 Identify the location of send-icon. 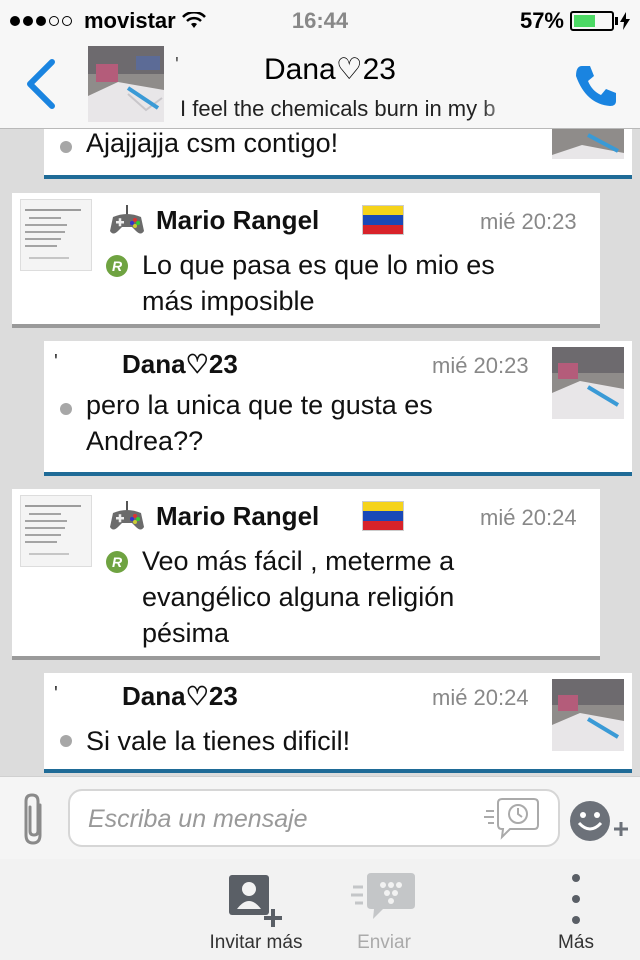
(383, 896).